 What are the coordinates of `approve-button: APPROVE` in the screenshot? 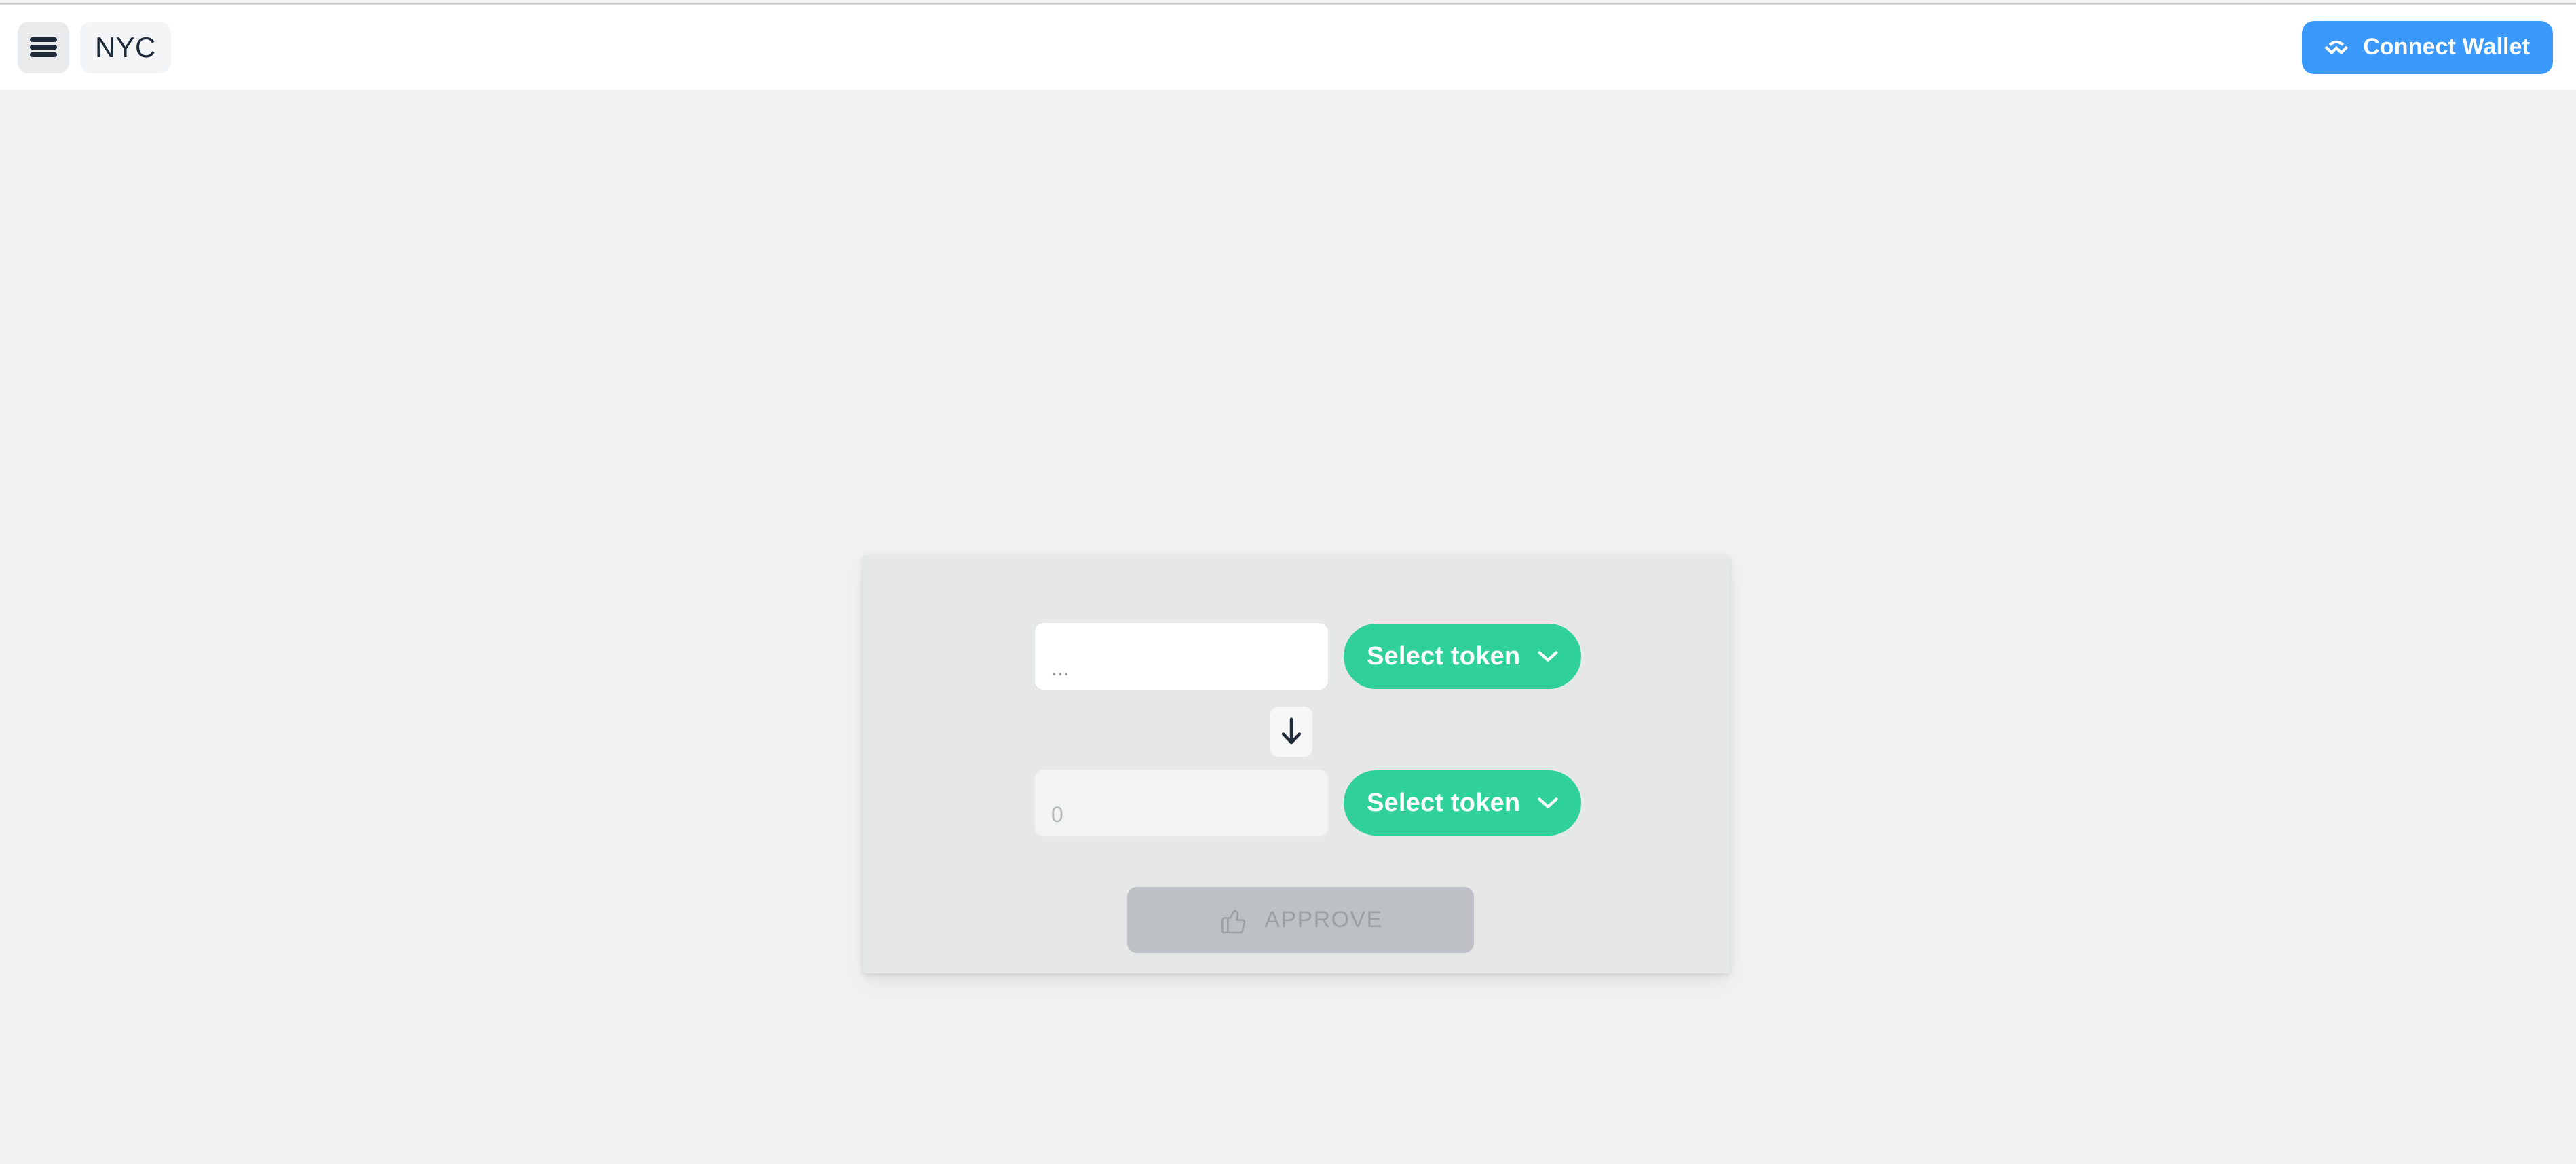 It's located at (1300, 920).